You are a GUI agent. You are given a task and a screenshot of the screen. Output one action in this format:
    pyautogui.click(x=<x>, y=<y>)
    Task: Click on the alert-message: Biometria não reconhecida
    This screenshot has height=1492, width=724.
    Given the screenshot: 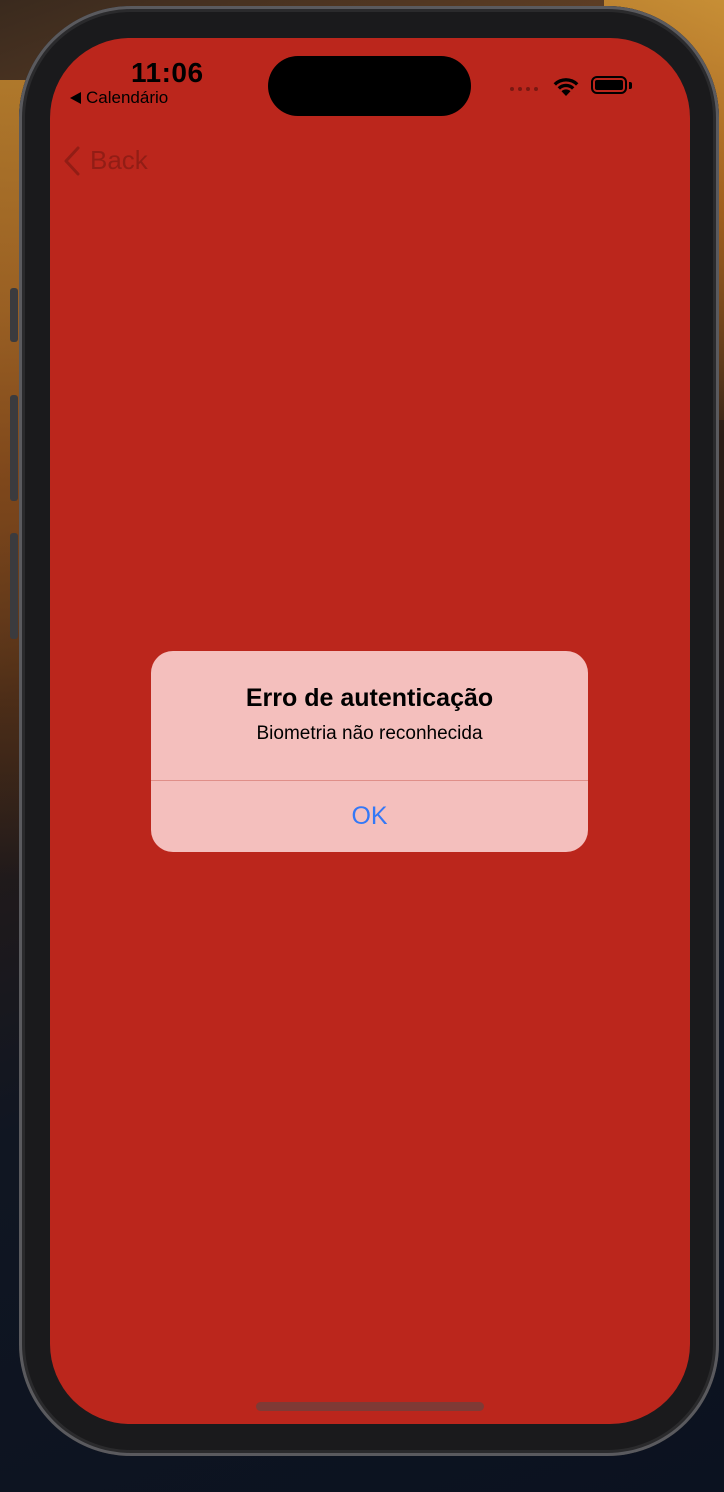 What is the action you would take?
    pyautogui.click(x=369, y=733)
    